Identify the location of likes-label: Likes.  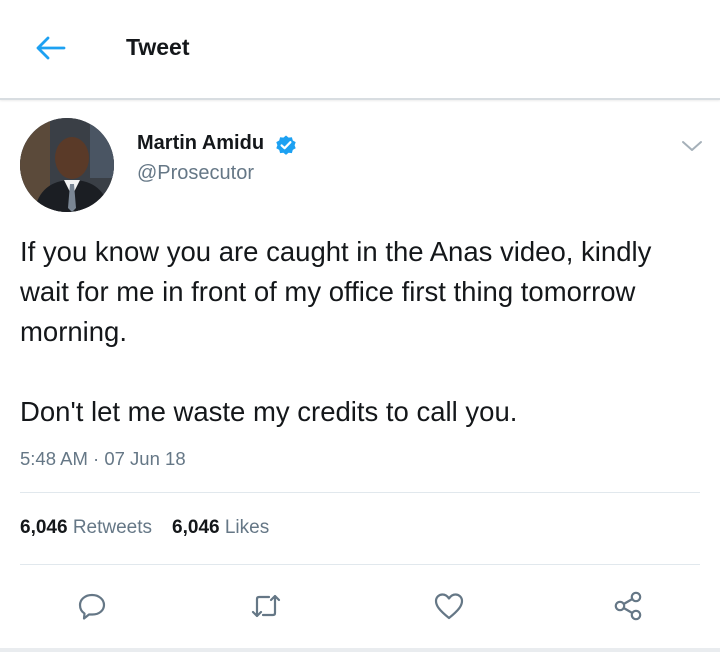
(247, 527).